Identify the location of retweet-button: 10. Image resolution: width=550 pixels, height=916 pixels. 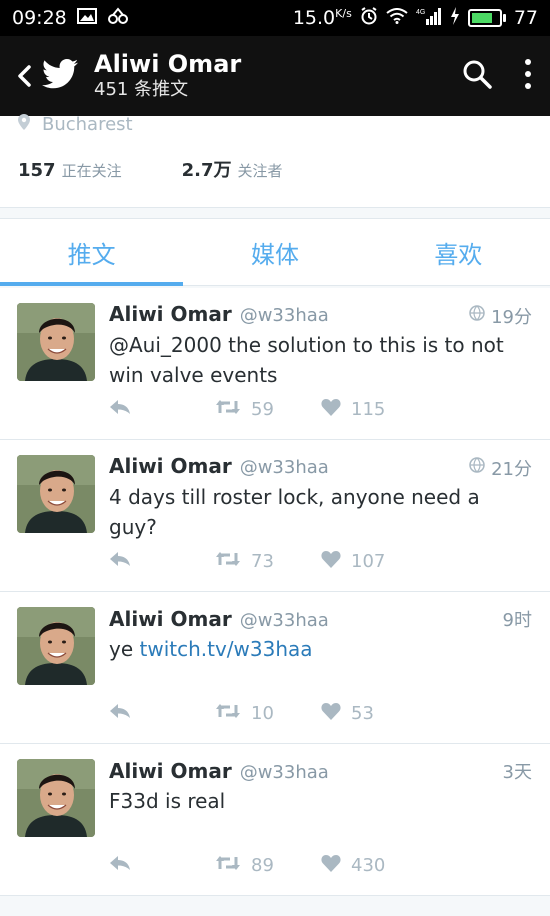
(268, 713).